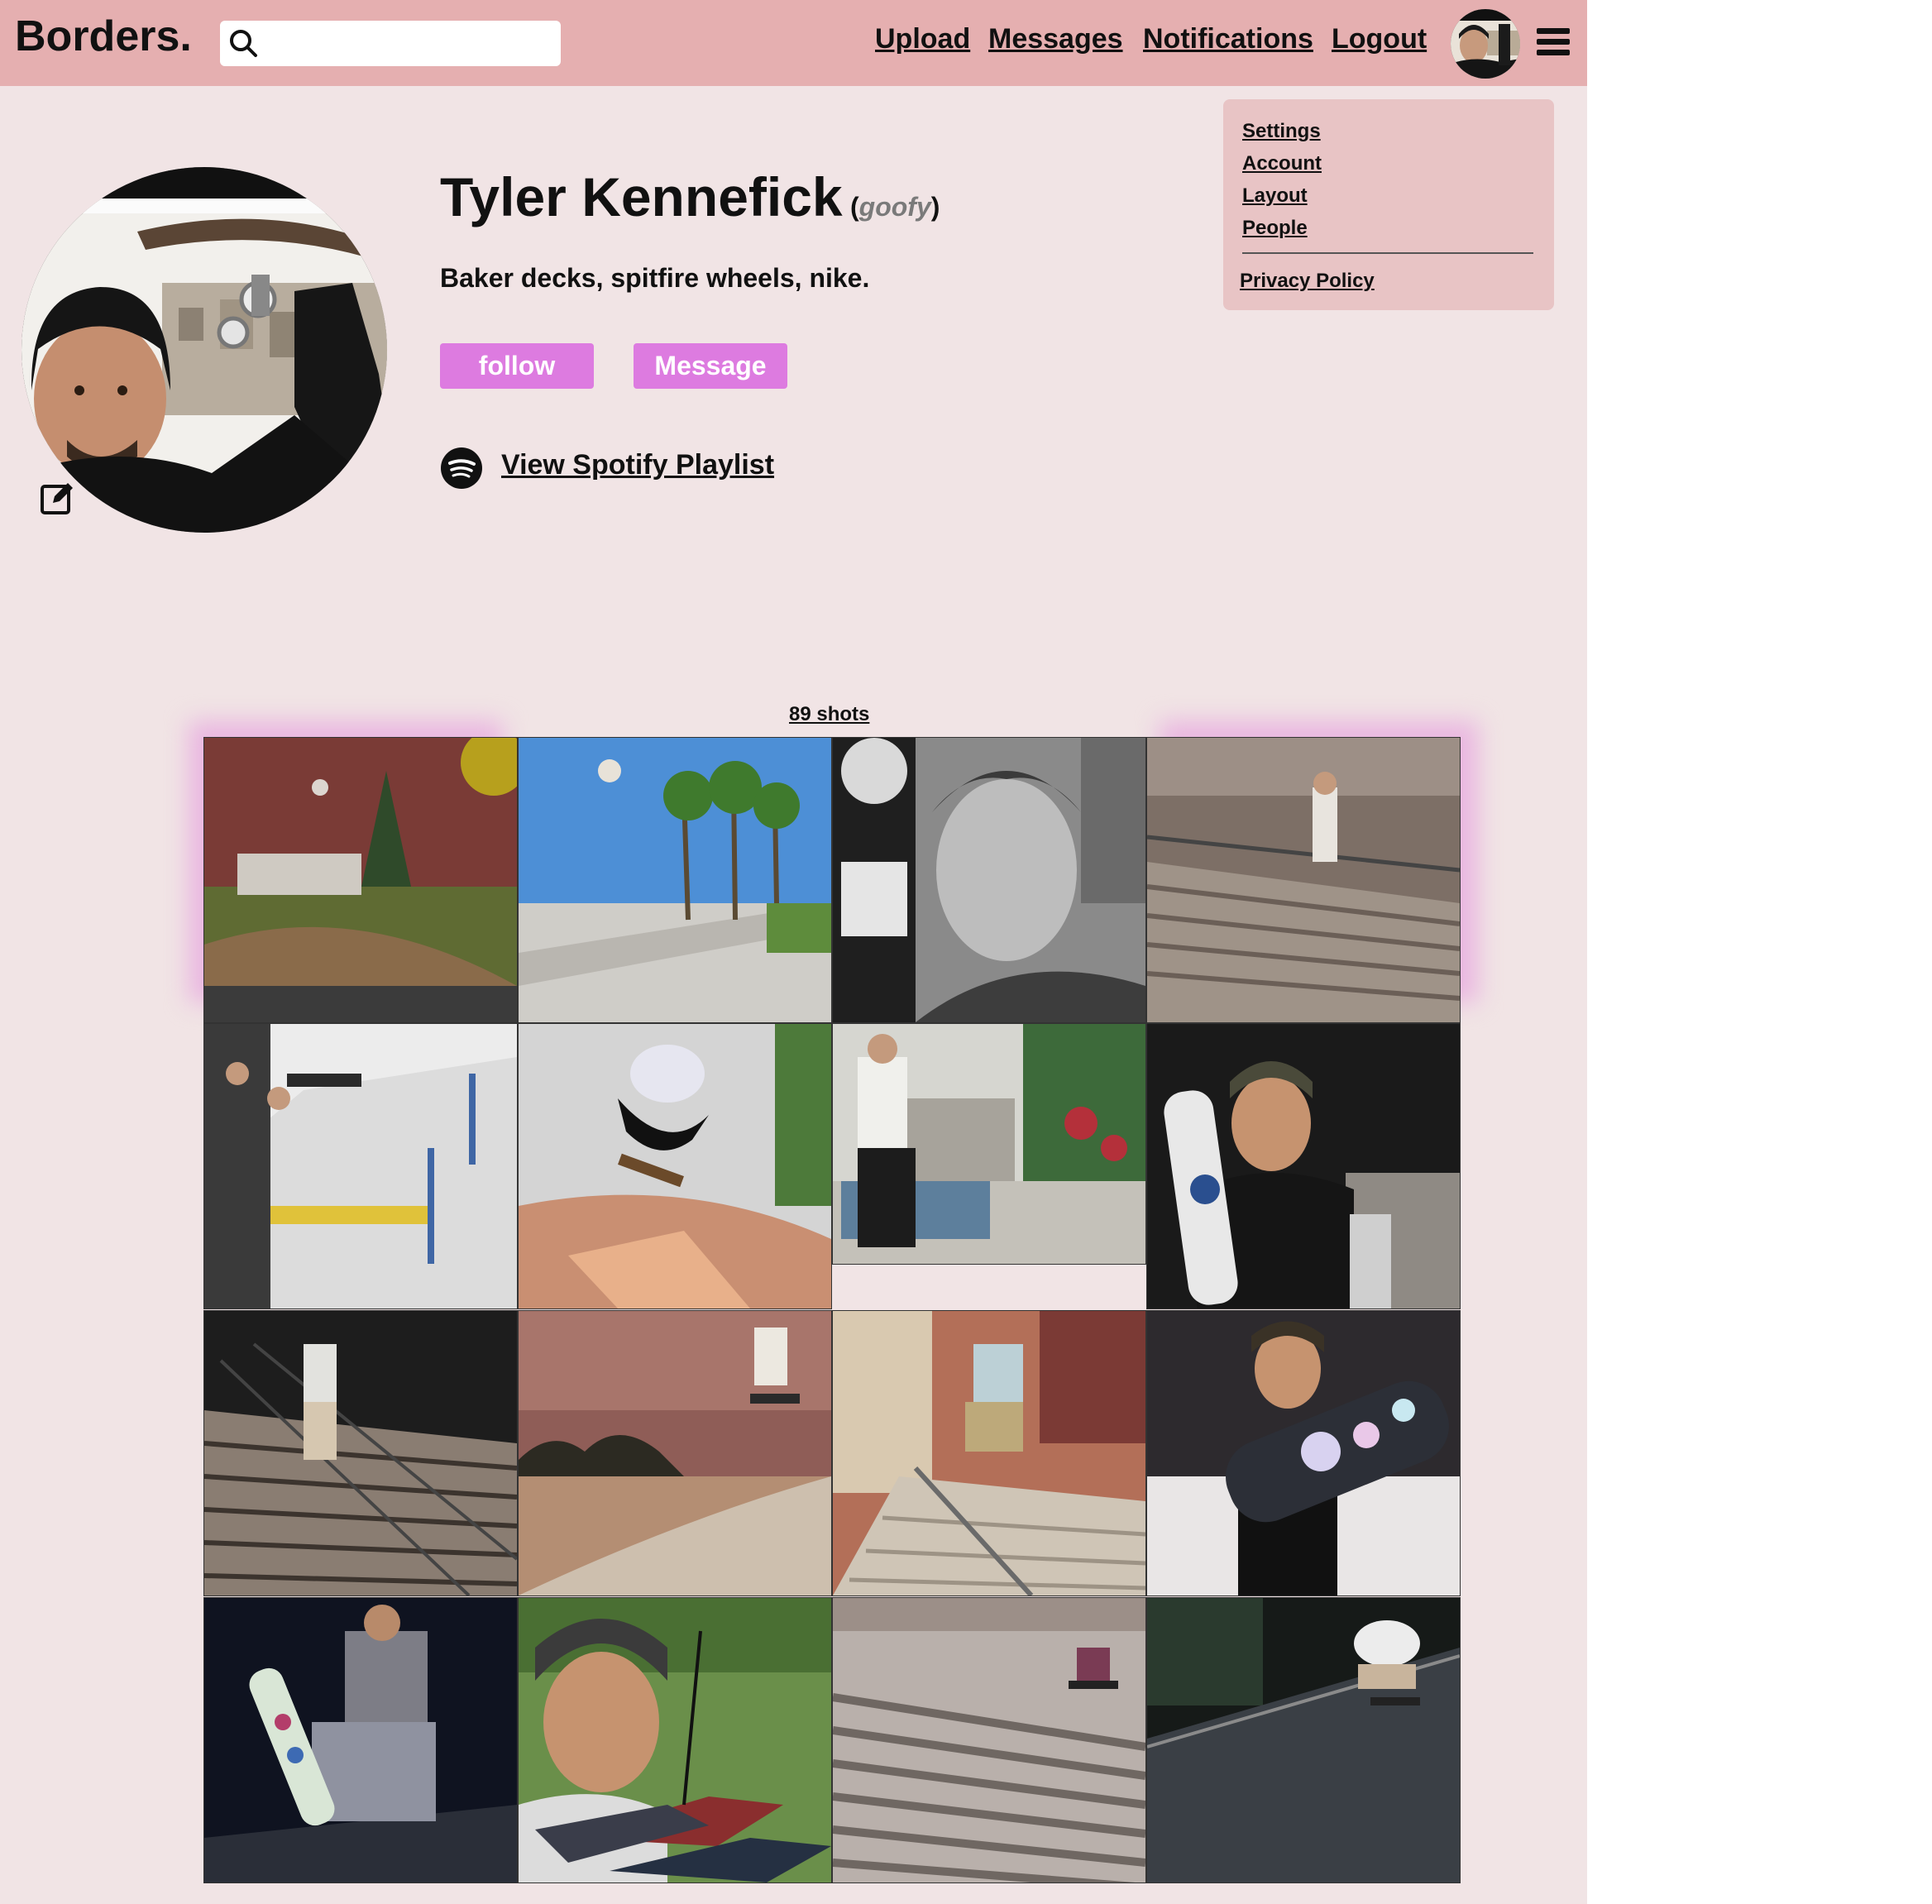  I want to click on nav-messages-link: Messages, so click(1055, 39).